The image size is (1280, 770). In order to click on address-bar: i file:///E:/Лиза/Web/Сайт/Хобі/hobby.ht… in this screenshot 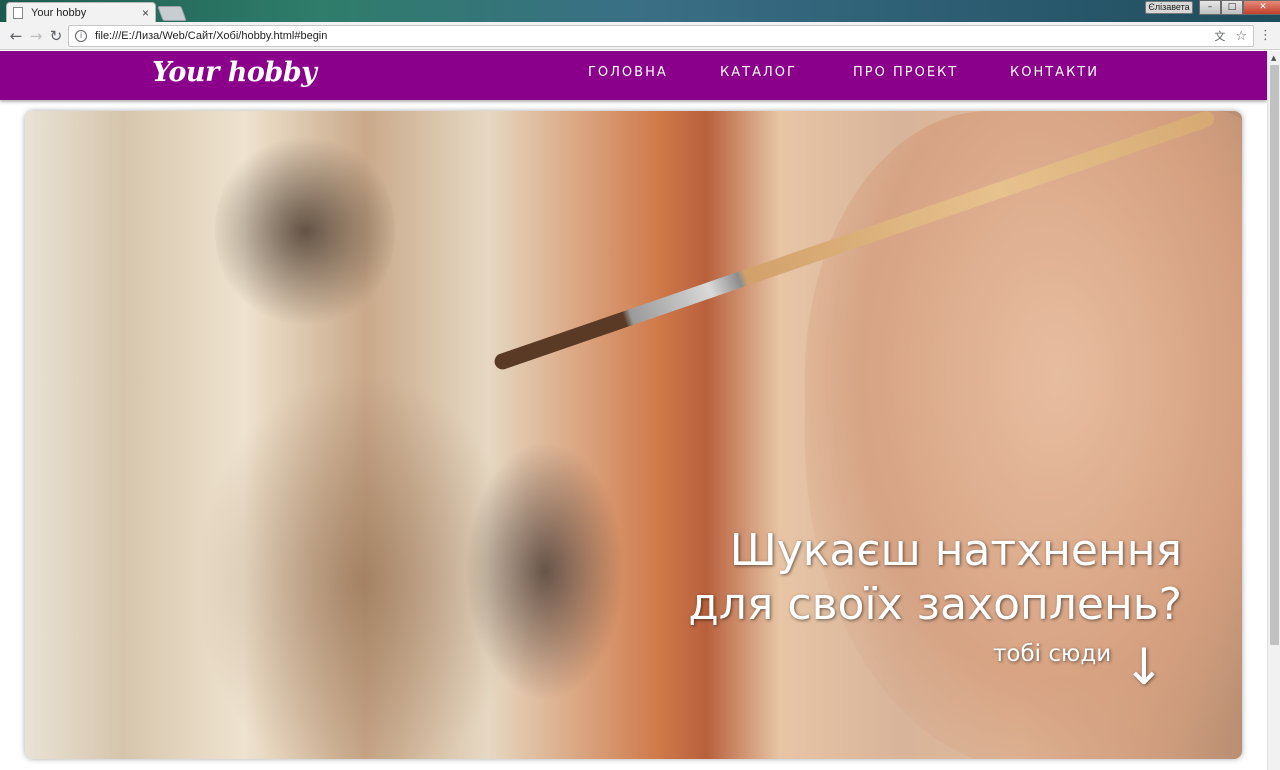, I will do `click(661, 36)`.